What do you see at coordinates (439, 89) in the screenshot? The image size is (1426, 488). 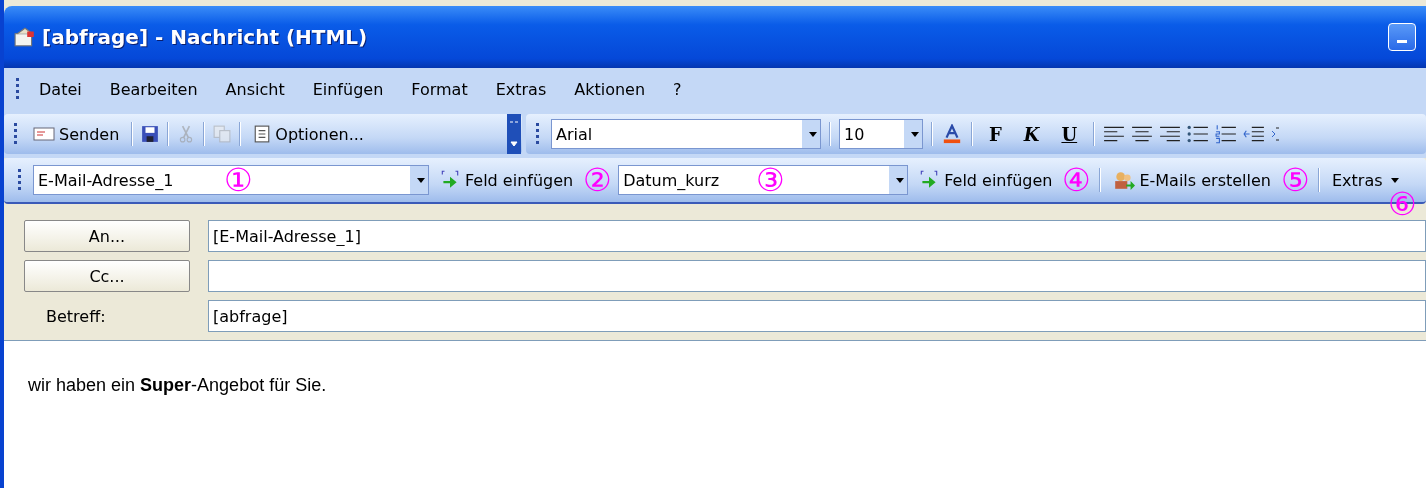 I see `menu-item: Format` at bounding box center [439, 89].